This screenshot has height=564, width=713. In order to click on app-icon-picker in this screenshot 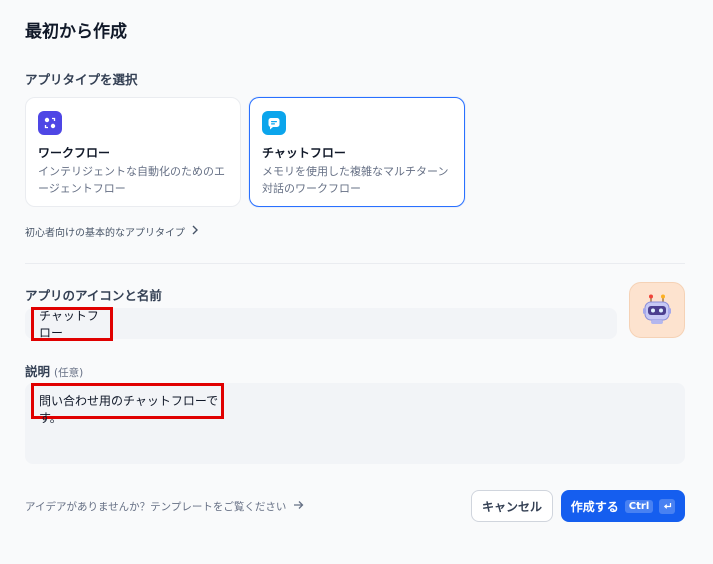, I will do `click(657, 310)`.